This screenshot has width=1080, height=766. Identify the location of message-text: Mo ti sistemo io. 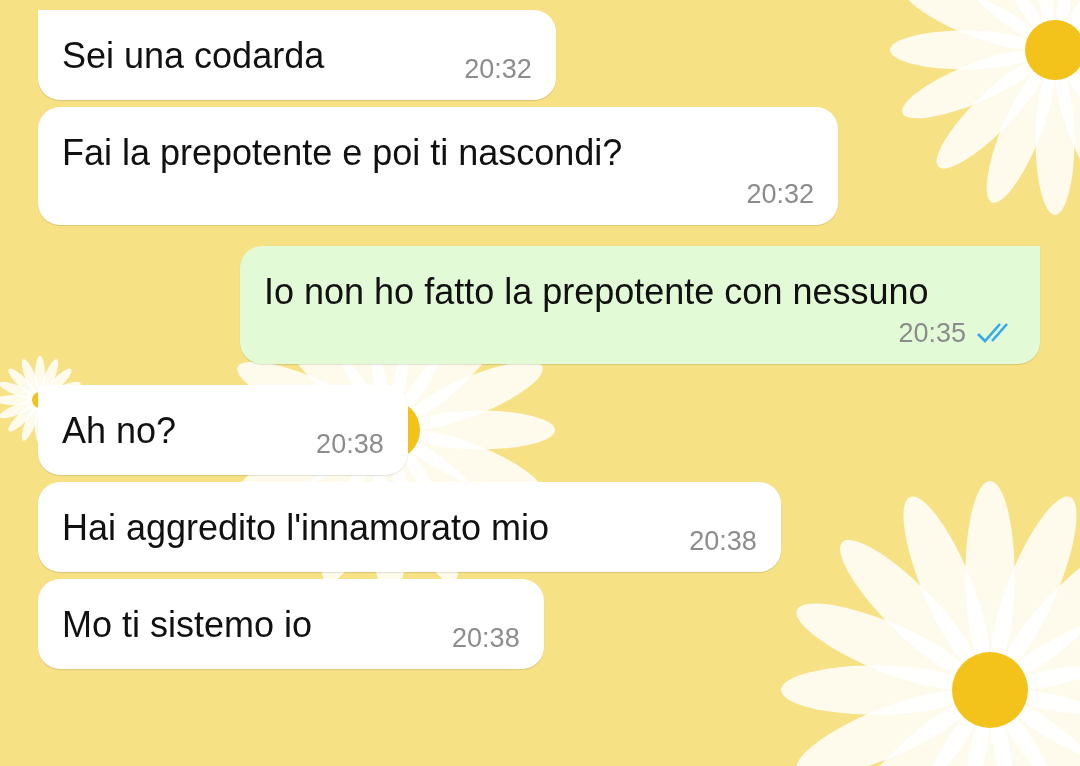
(187, 625).